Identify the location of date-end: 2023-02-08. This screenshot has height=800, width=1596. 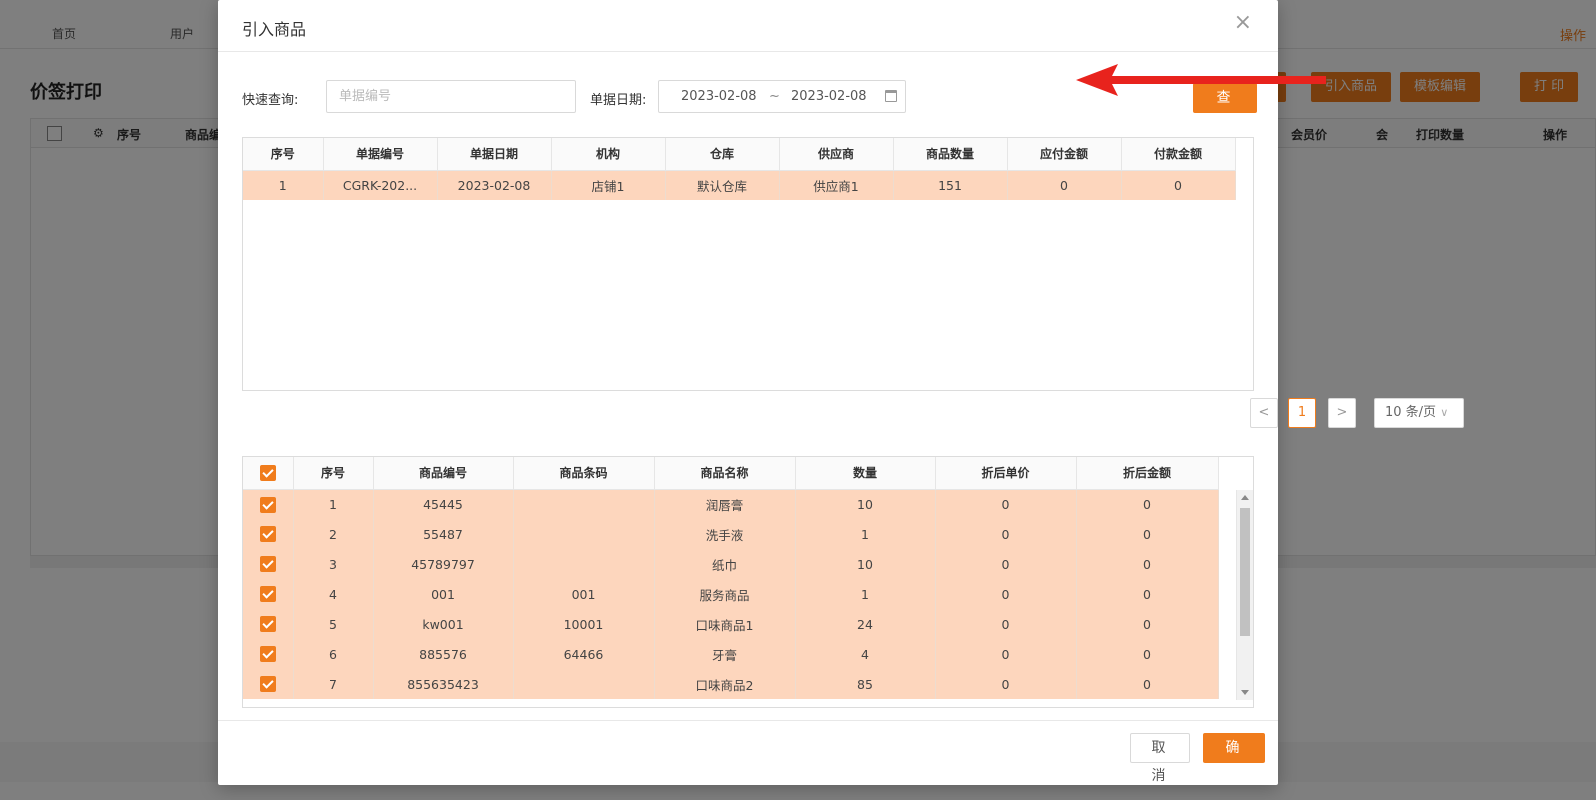
(829, 96).